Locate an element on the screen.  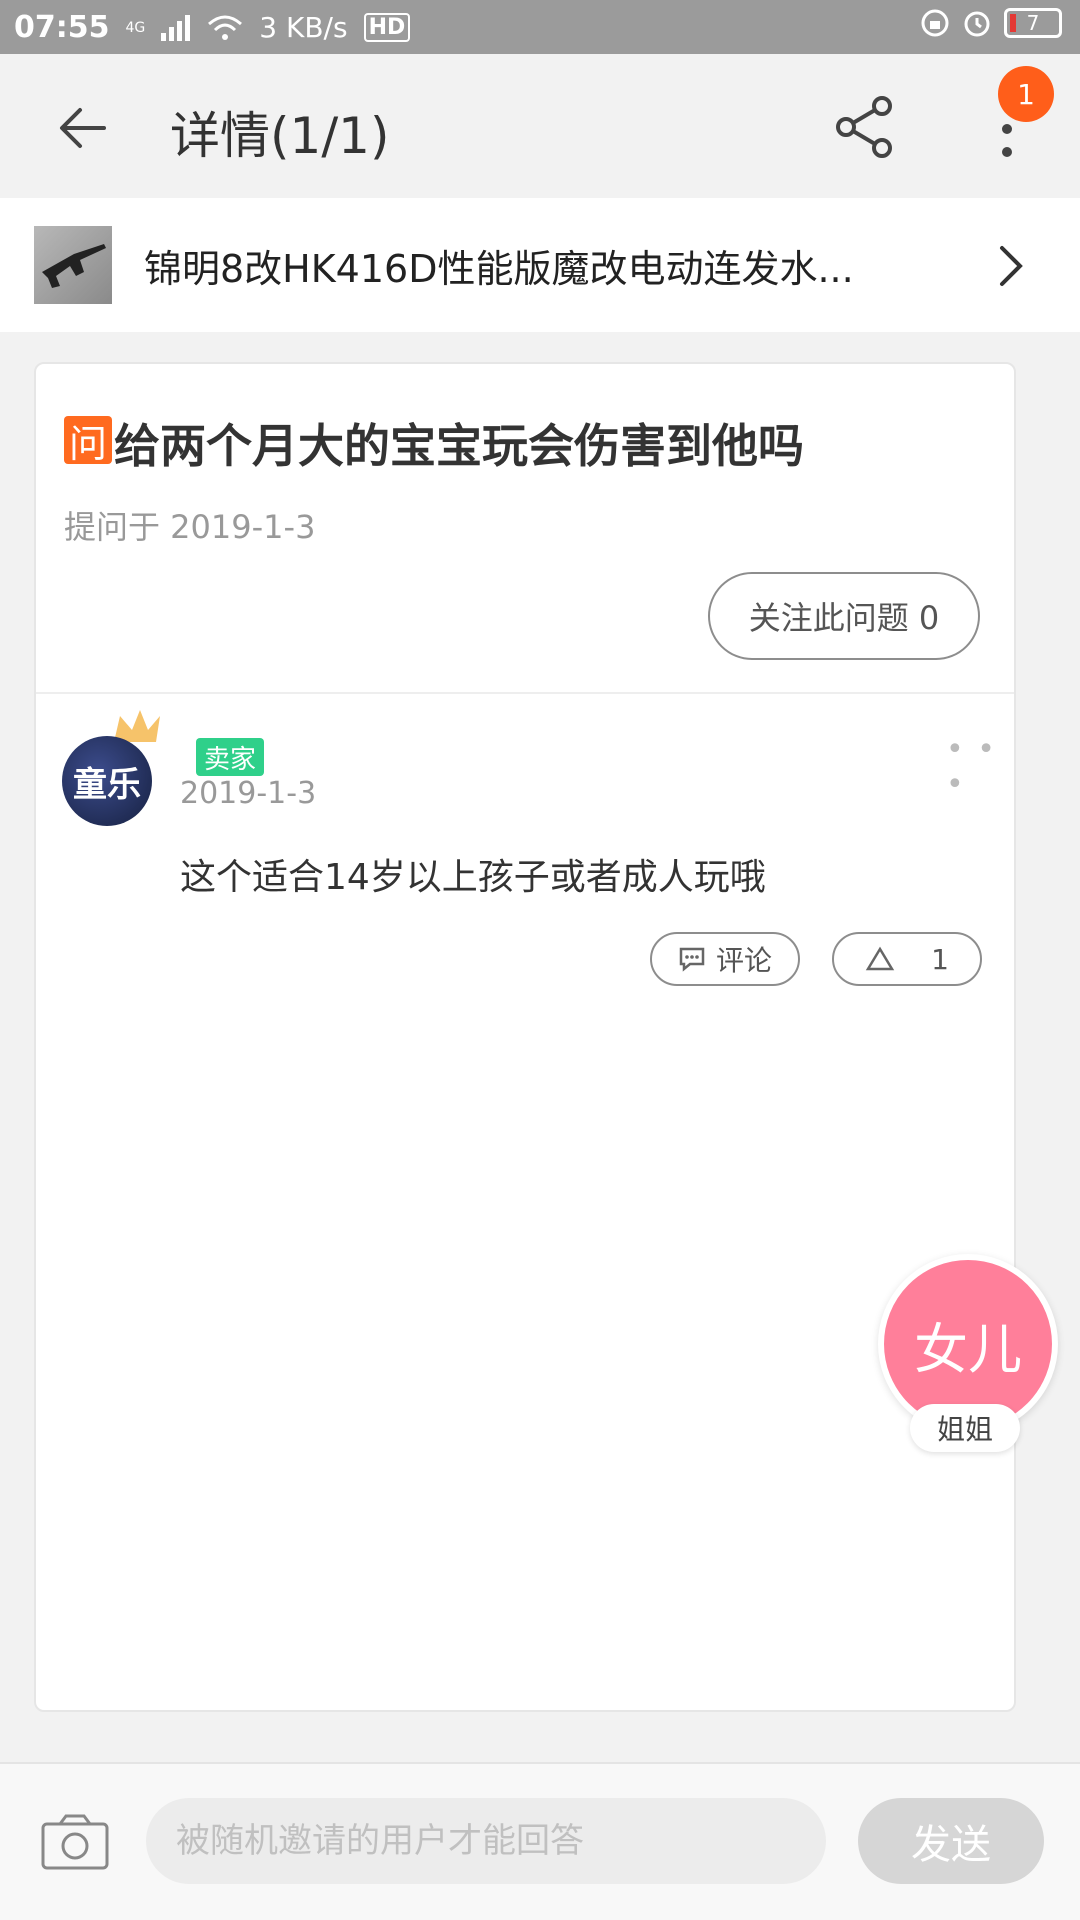
signal-icon is located at coordinates (176, 27).